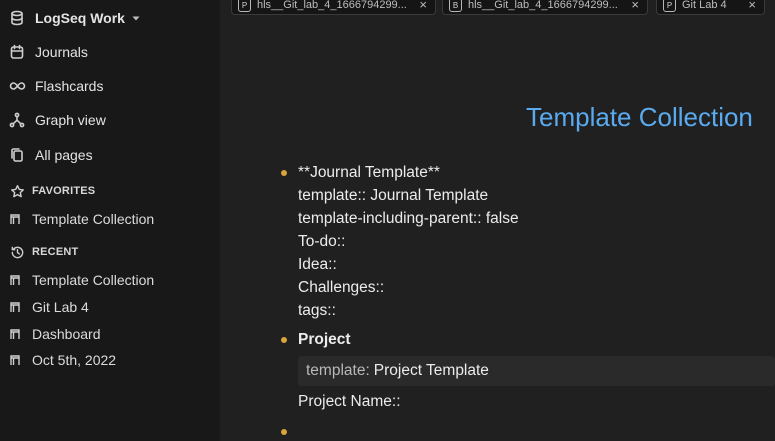  What do you see at coordinates (60, 307) in the screenshot?
I see `recent-item-label: Git Lab 4` at bounding box center [60, 307].